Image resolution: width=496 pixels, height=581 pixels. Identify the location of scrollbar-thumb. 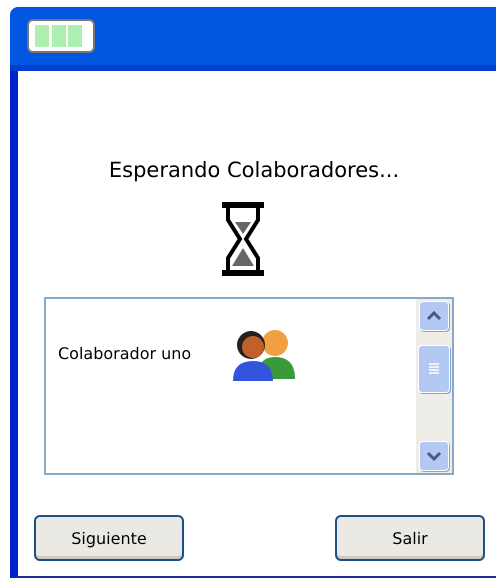
(434, 369).